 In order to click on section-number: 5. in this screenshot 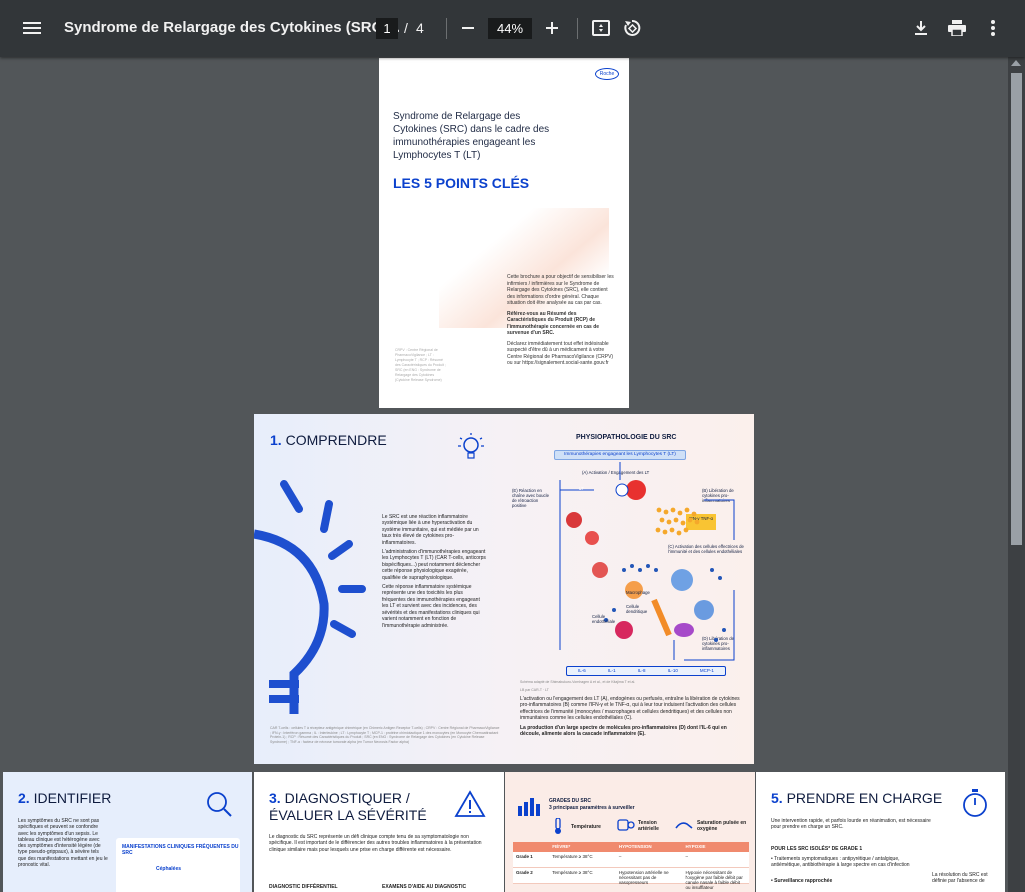, I will do `click(777, 798)`.